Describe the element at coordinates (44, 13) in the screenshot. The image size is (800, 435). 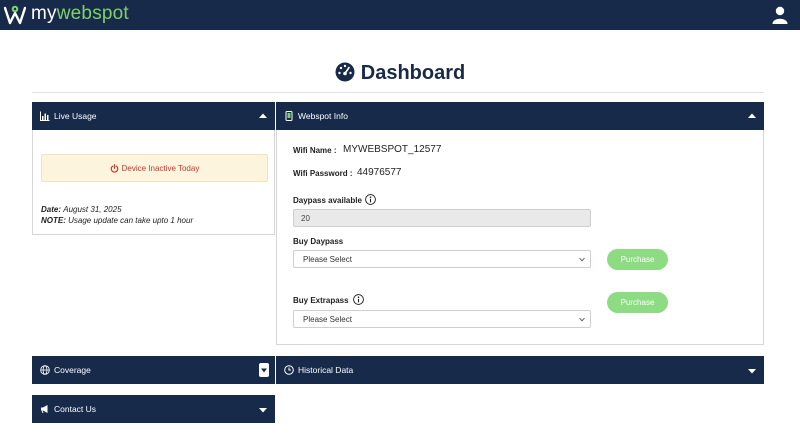
I see `brand-name-part-a: my` at that location.